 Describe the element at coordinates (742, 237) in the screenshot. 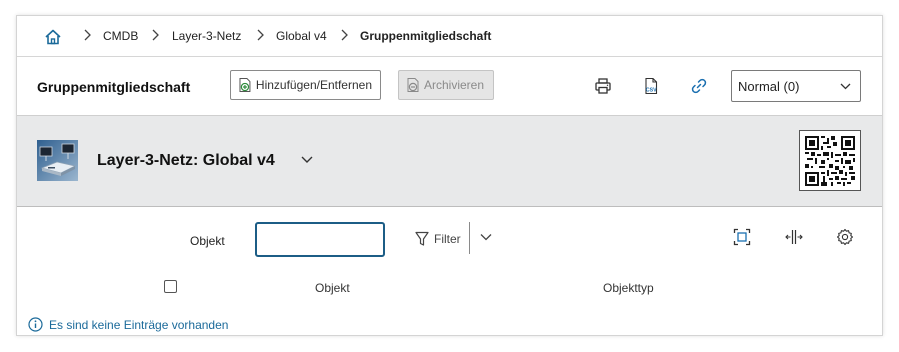

I see `fit-screen-icon` at that location.